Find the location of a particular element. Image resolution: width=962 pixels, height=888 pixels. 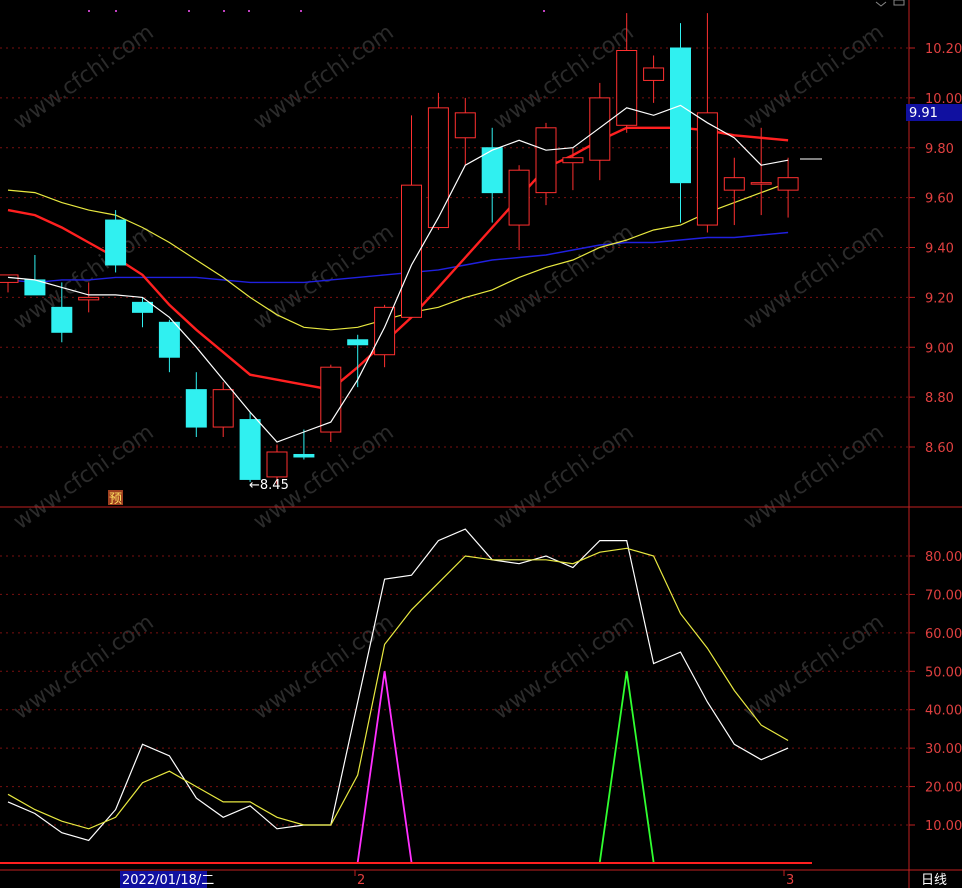

forecast-tag: 预 is located at coordinates (115, 498).